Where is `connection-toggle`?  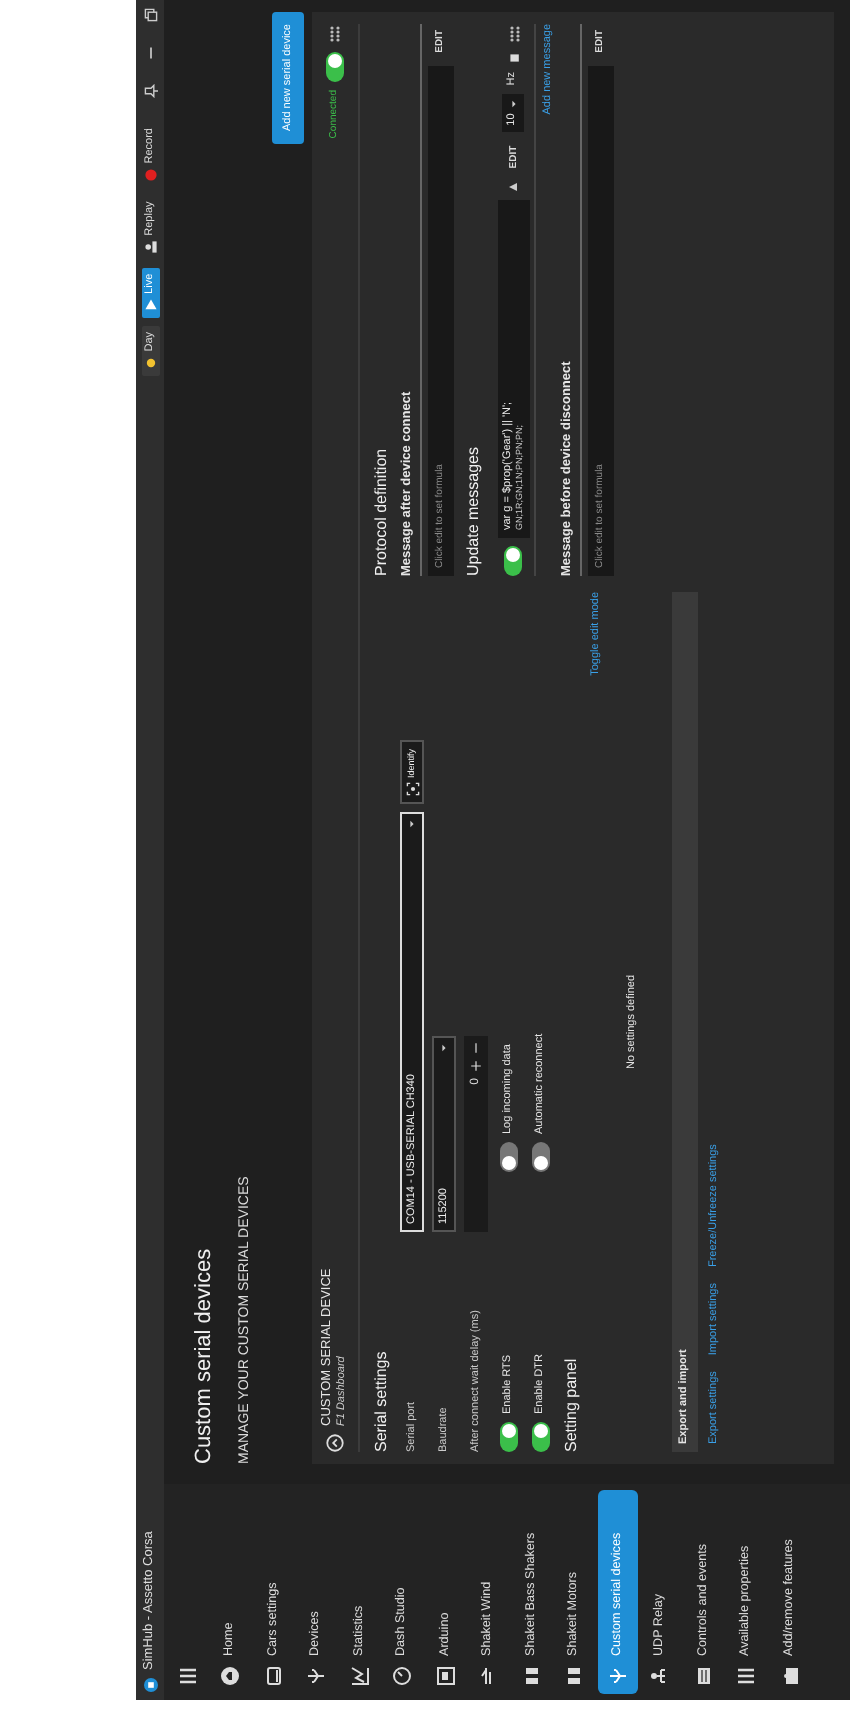 connection-toggle is located at coordinates (334, 67).